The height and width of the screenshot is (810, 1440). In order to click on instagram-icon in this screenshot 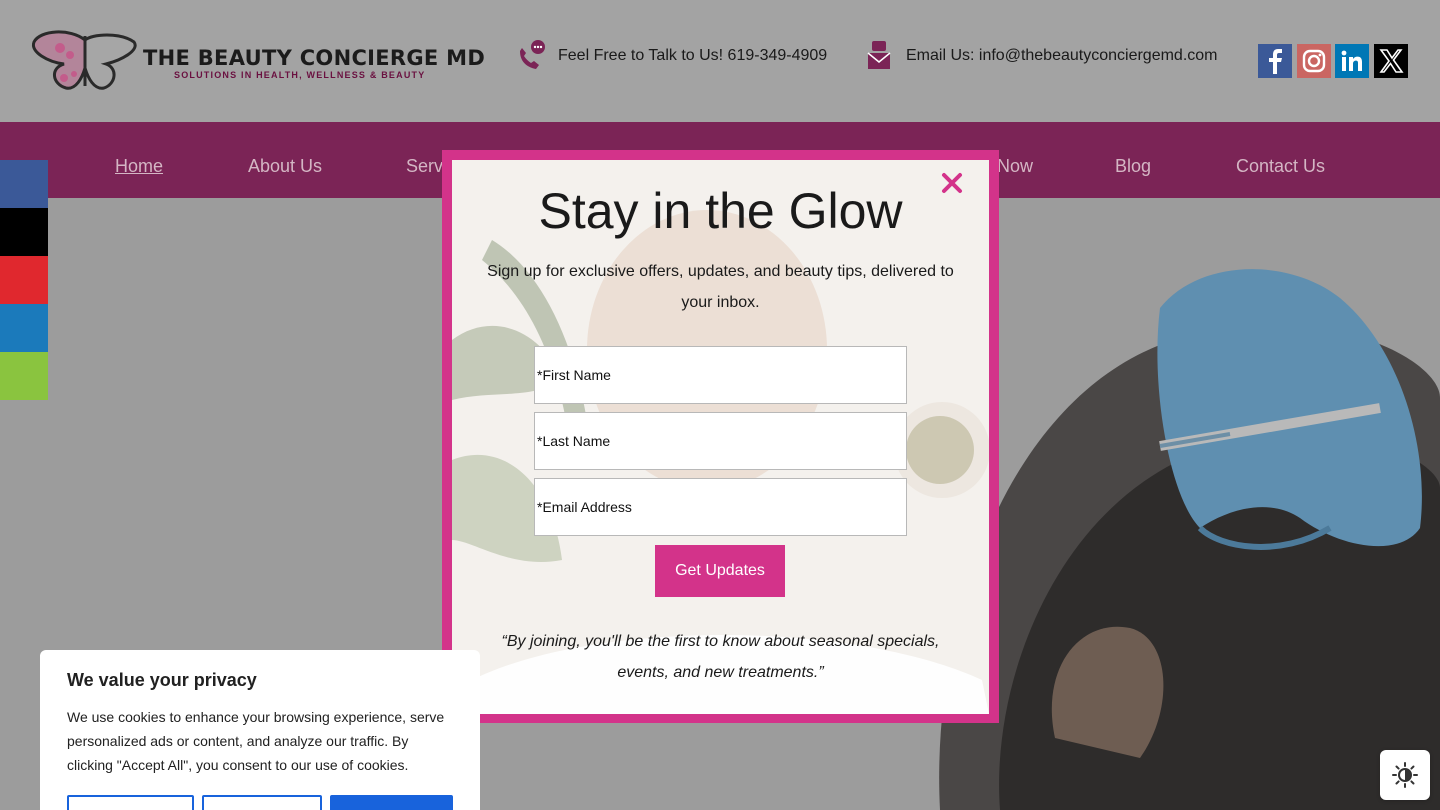, I will do `click(1314, 61)`.